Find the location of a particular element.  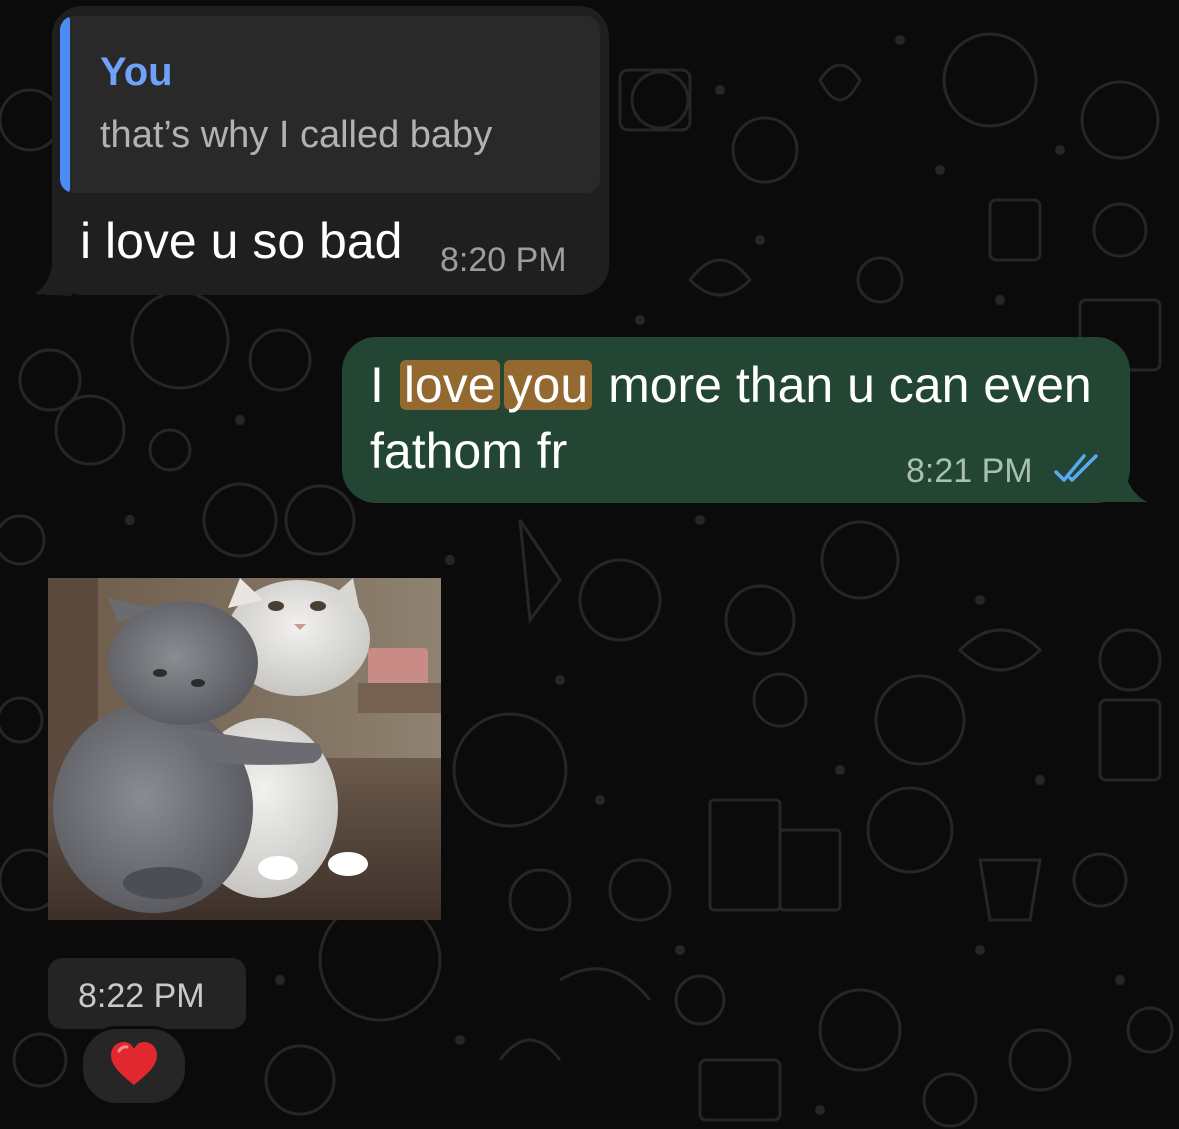

outgoing-word: I is located at coordinates (377, 385).